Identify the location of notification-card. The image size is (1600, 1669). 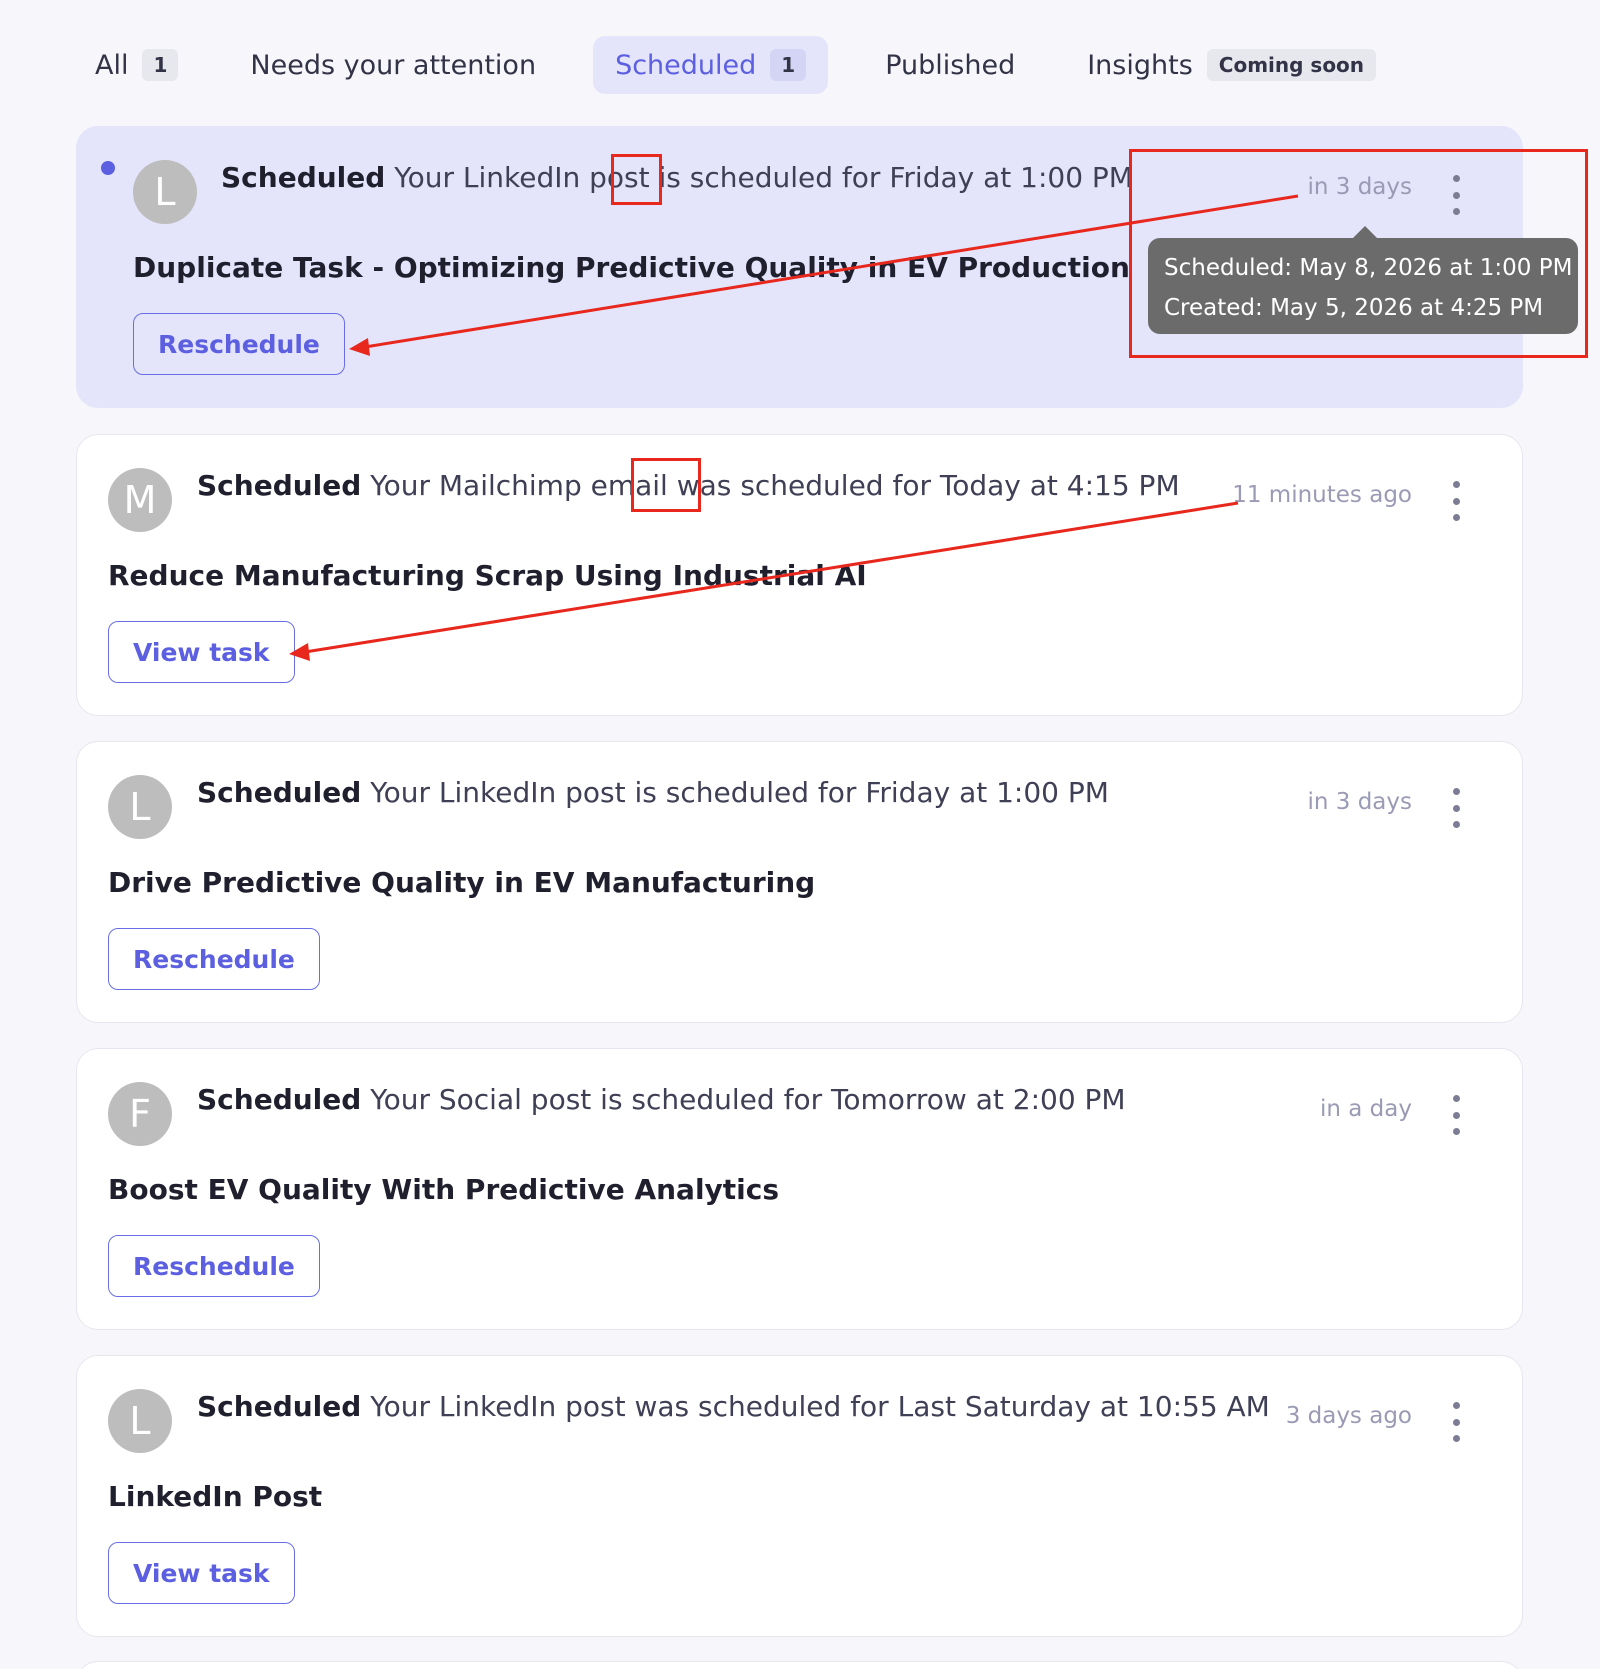
(799, 1665).